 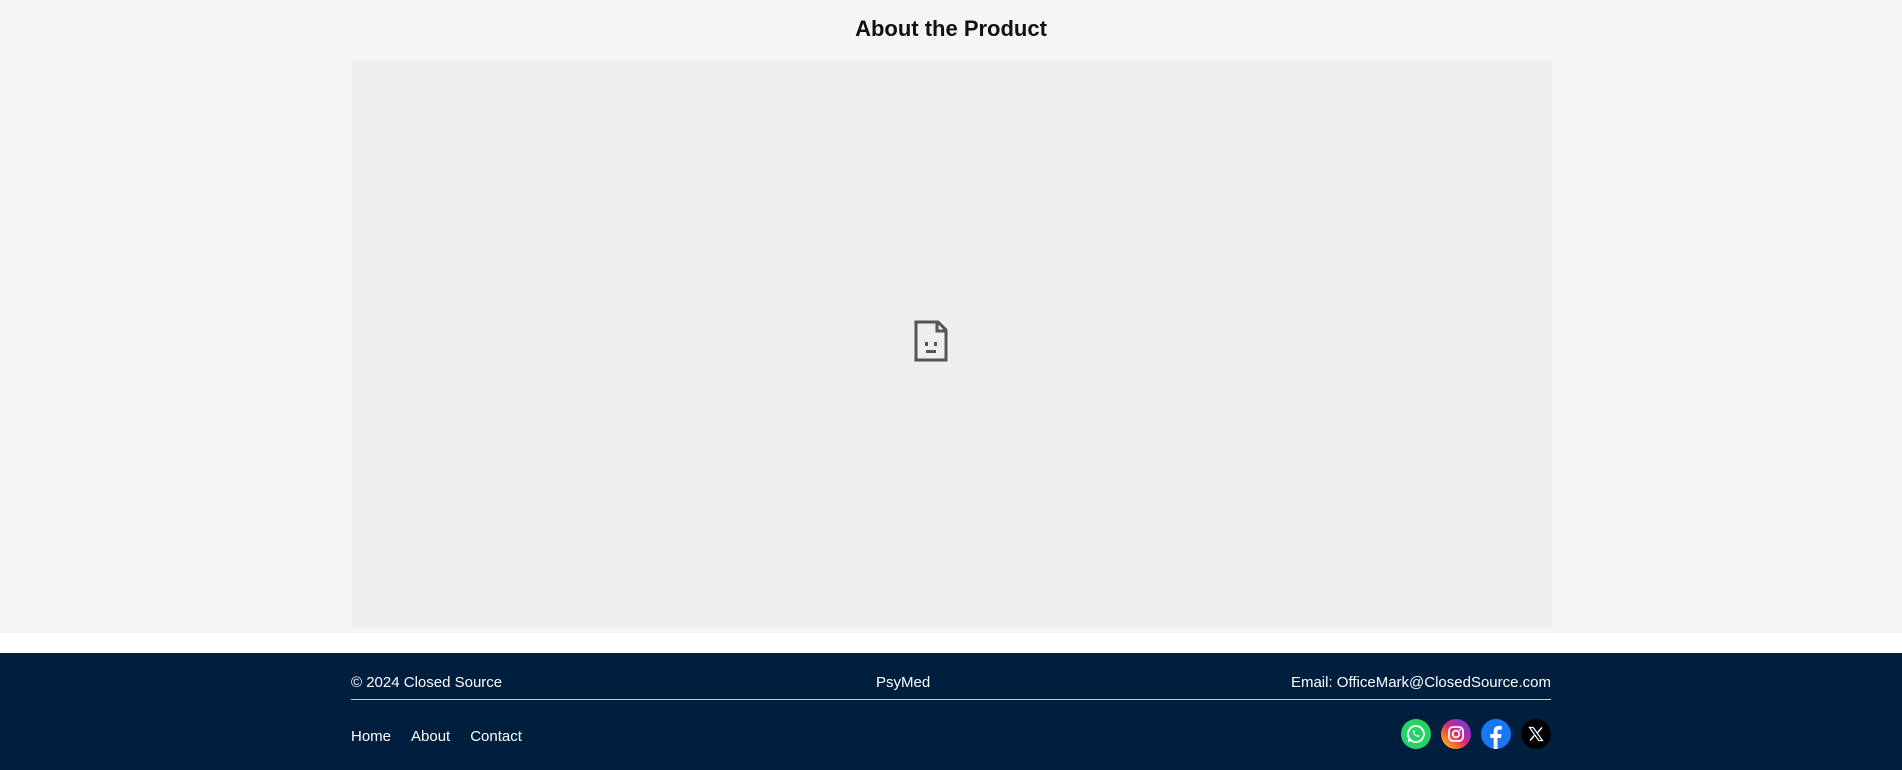 What do you see at coordinates (931, 341) in the screenshot?
I see `broken-document-icon` at bounding box center [931, 341].